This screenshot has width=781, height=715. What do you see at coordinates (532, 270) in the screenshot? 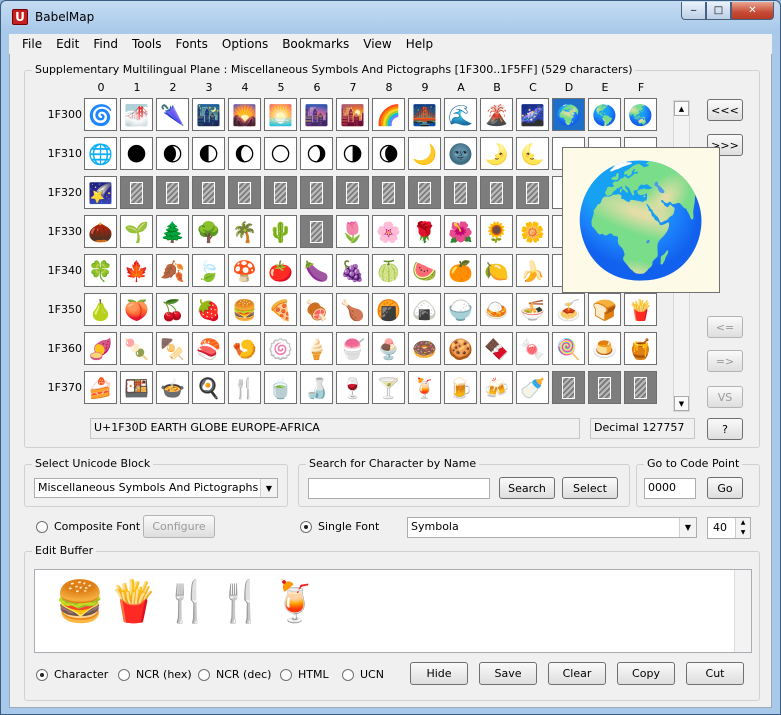
I see `char-cell-1f34c: 🍌` at bounding box center [532, 270].